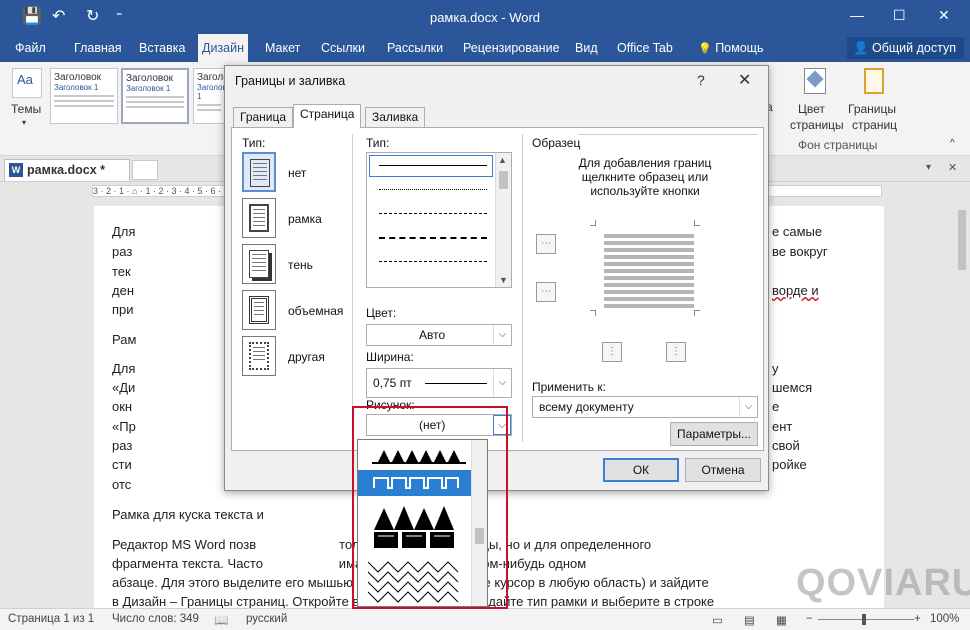 Image resolution: width=970 pixels, height=630 pixels. What do you see at coordinates (645, 407) in the screenshot?
I see `apply-to-select: всему документу ⌵` at bounding box center [645, 407].